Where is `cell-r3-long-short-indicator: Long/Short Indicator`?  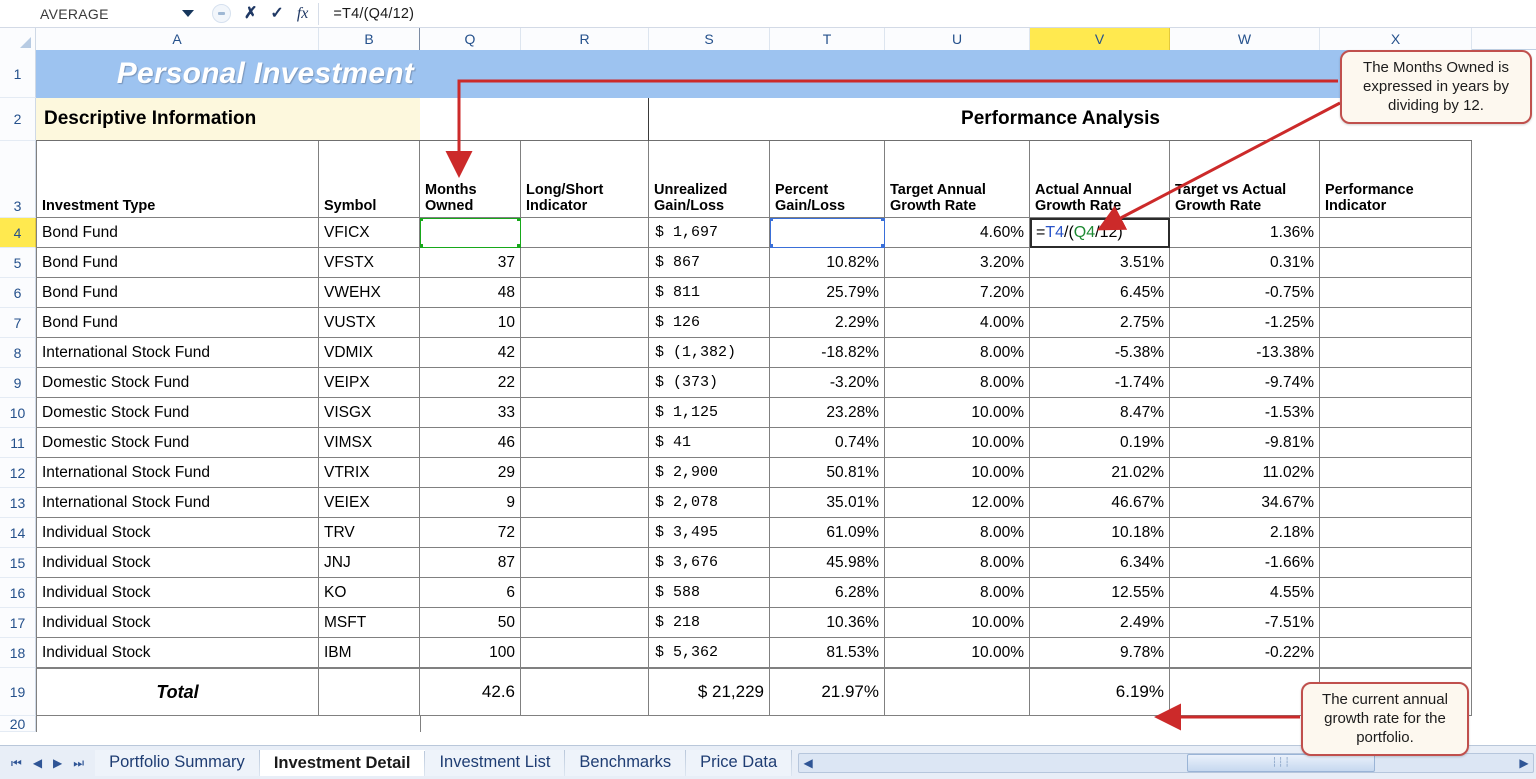 cell-r3-long-short-indicator: Long/Short Indicator is located at coordinates (585, 179).